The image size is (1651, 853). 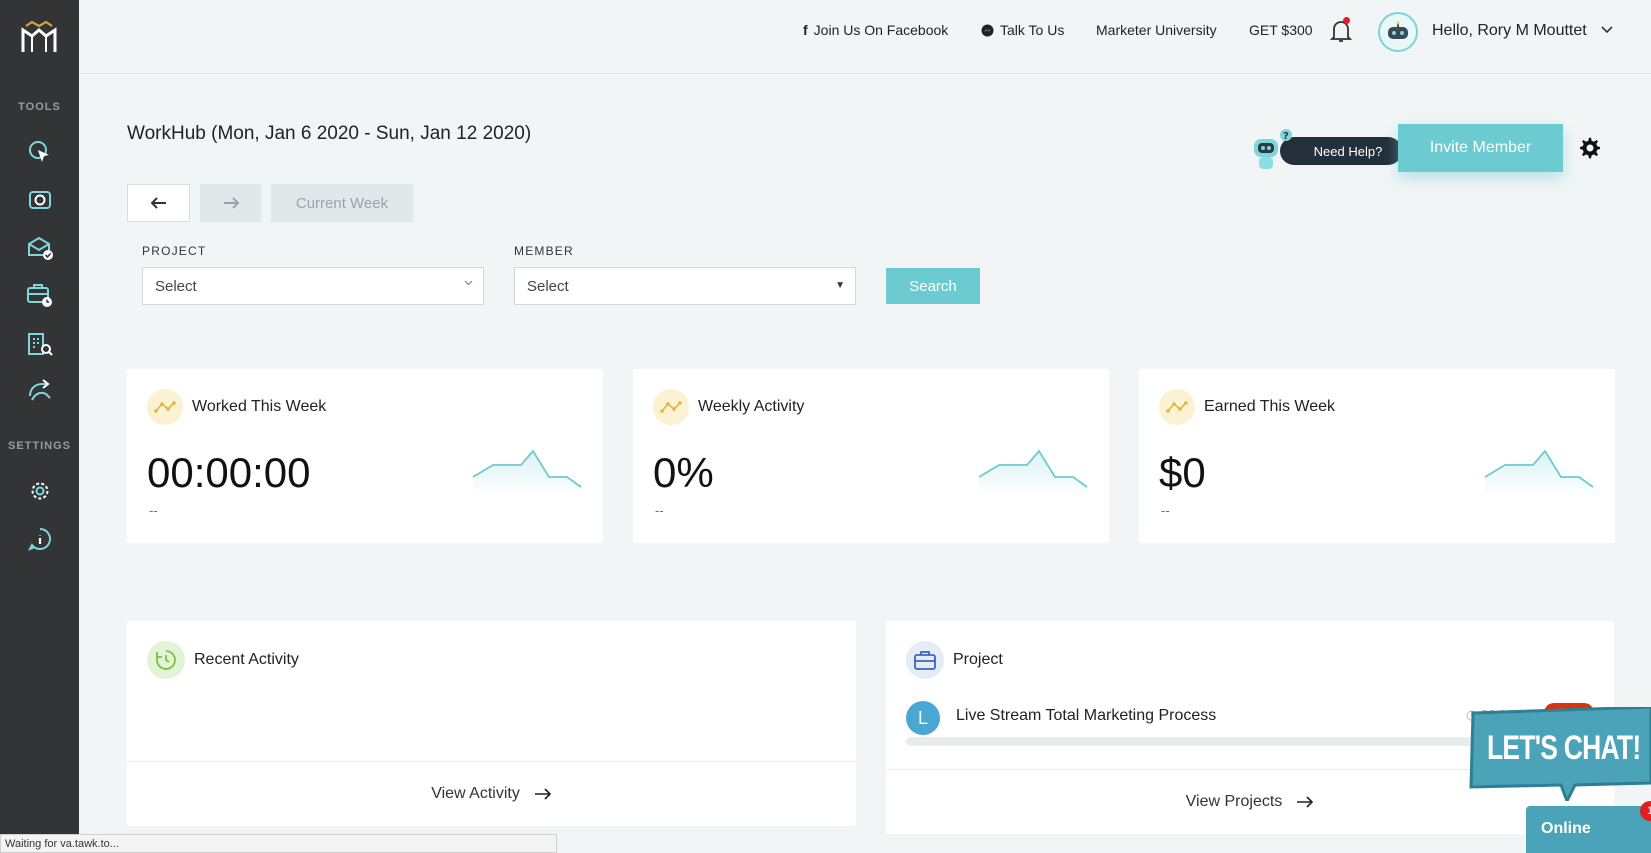 I want to click on view-activity-link: View Activity, so click(x=491, y=793).